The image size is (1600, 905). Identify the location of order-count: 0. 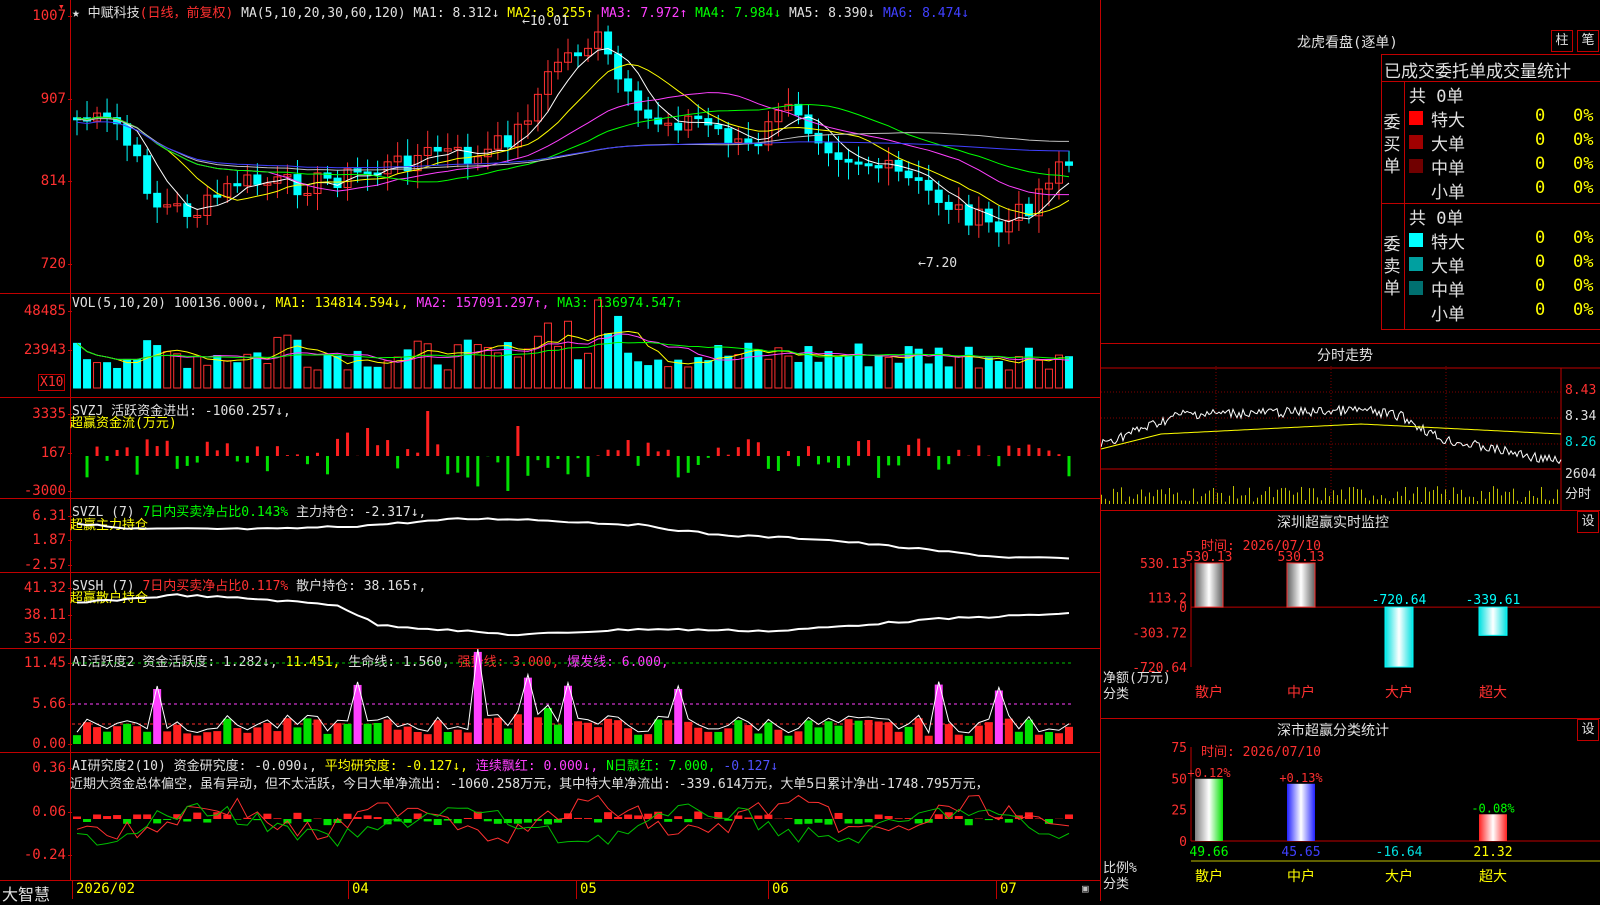
(1540, 116).